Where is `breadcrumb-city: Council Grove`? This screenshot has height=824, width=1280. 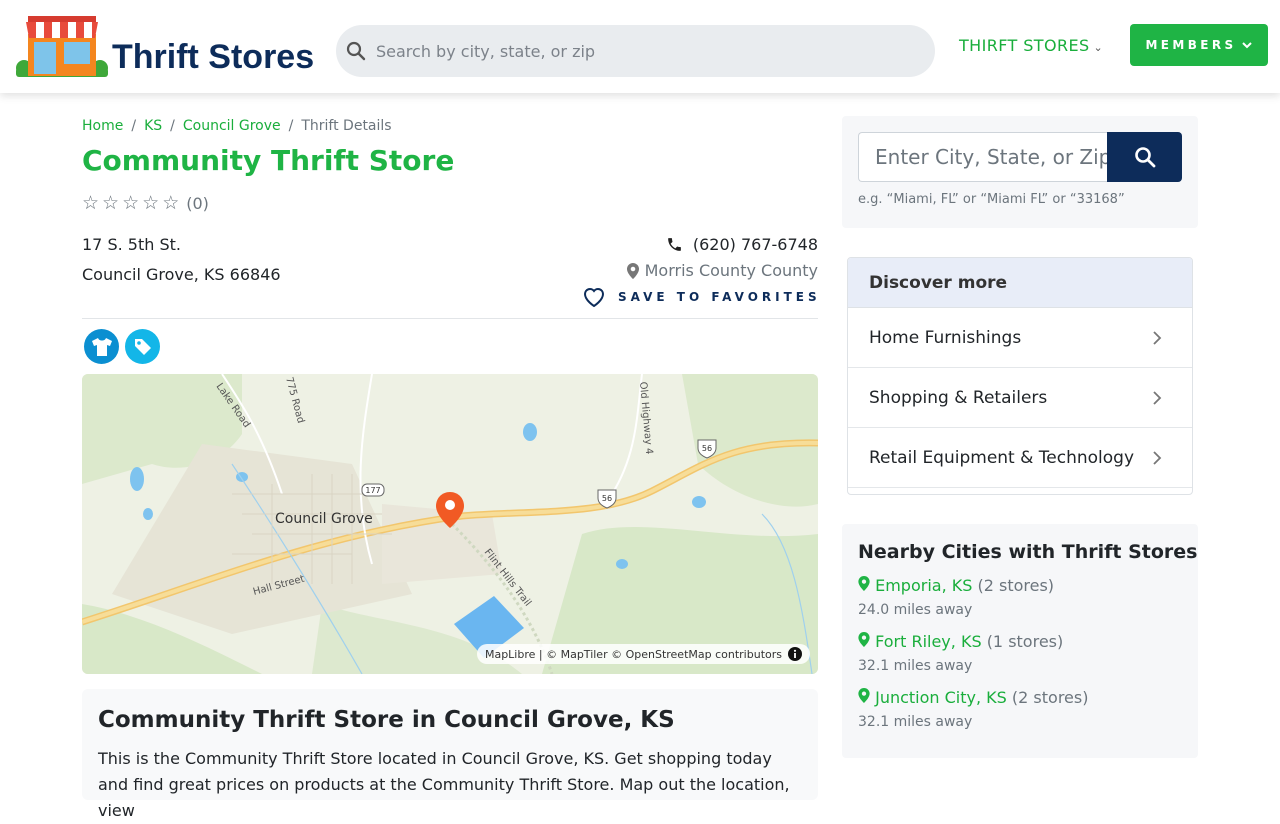 breadcrumb-city: Council Grove is located at coordinates (232, 126).